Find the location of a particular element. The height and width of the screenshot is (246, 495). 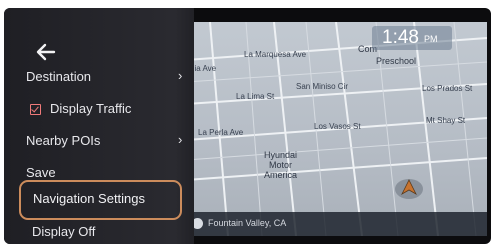

current-location-bar: Fountain Valley, CA is located at coordinates (336, 224).